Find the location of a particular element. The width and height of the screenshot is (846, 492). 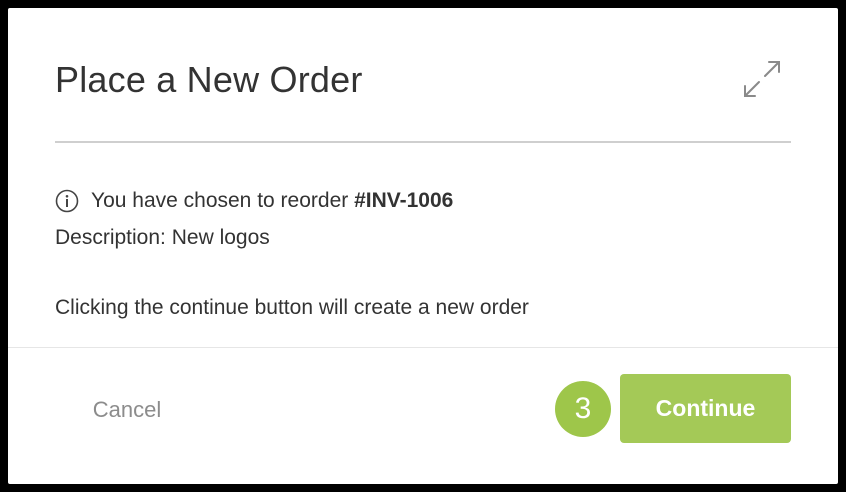

continue-button: Continue is located at coordinates (705, 408).